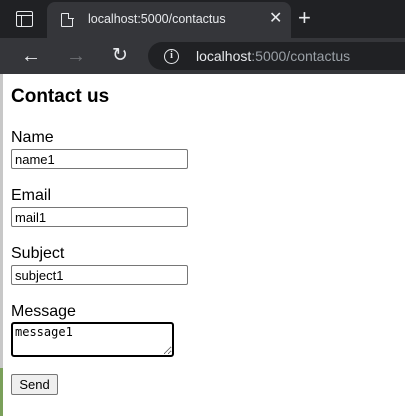  What do you see at coordinates (301, 56) in the screenshot?
I see `url-path: :5000/contactus` at bounding box center [301, 56].